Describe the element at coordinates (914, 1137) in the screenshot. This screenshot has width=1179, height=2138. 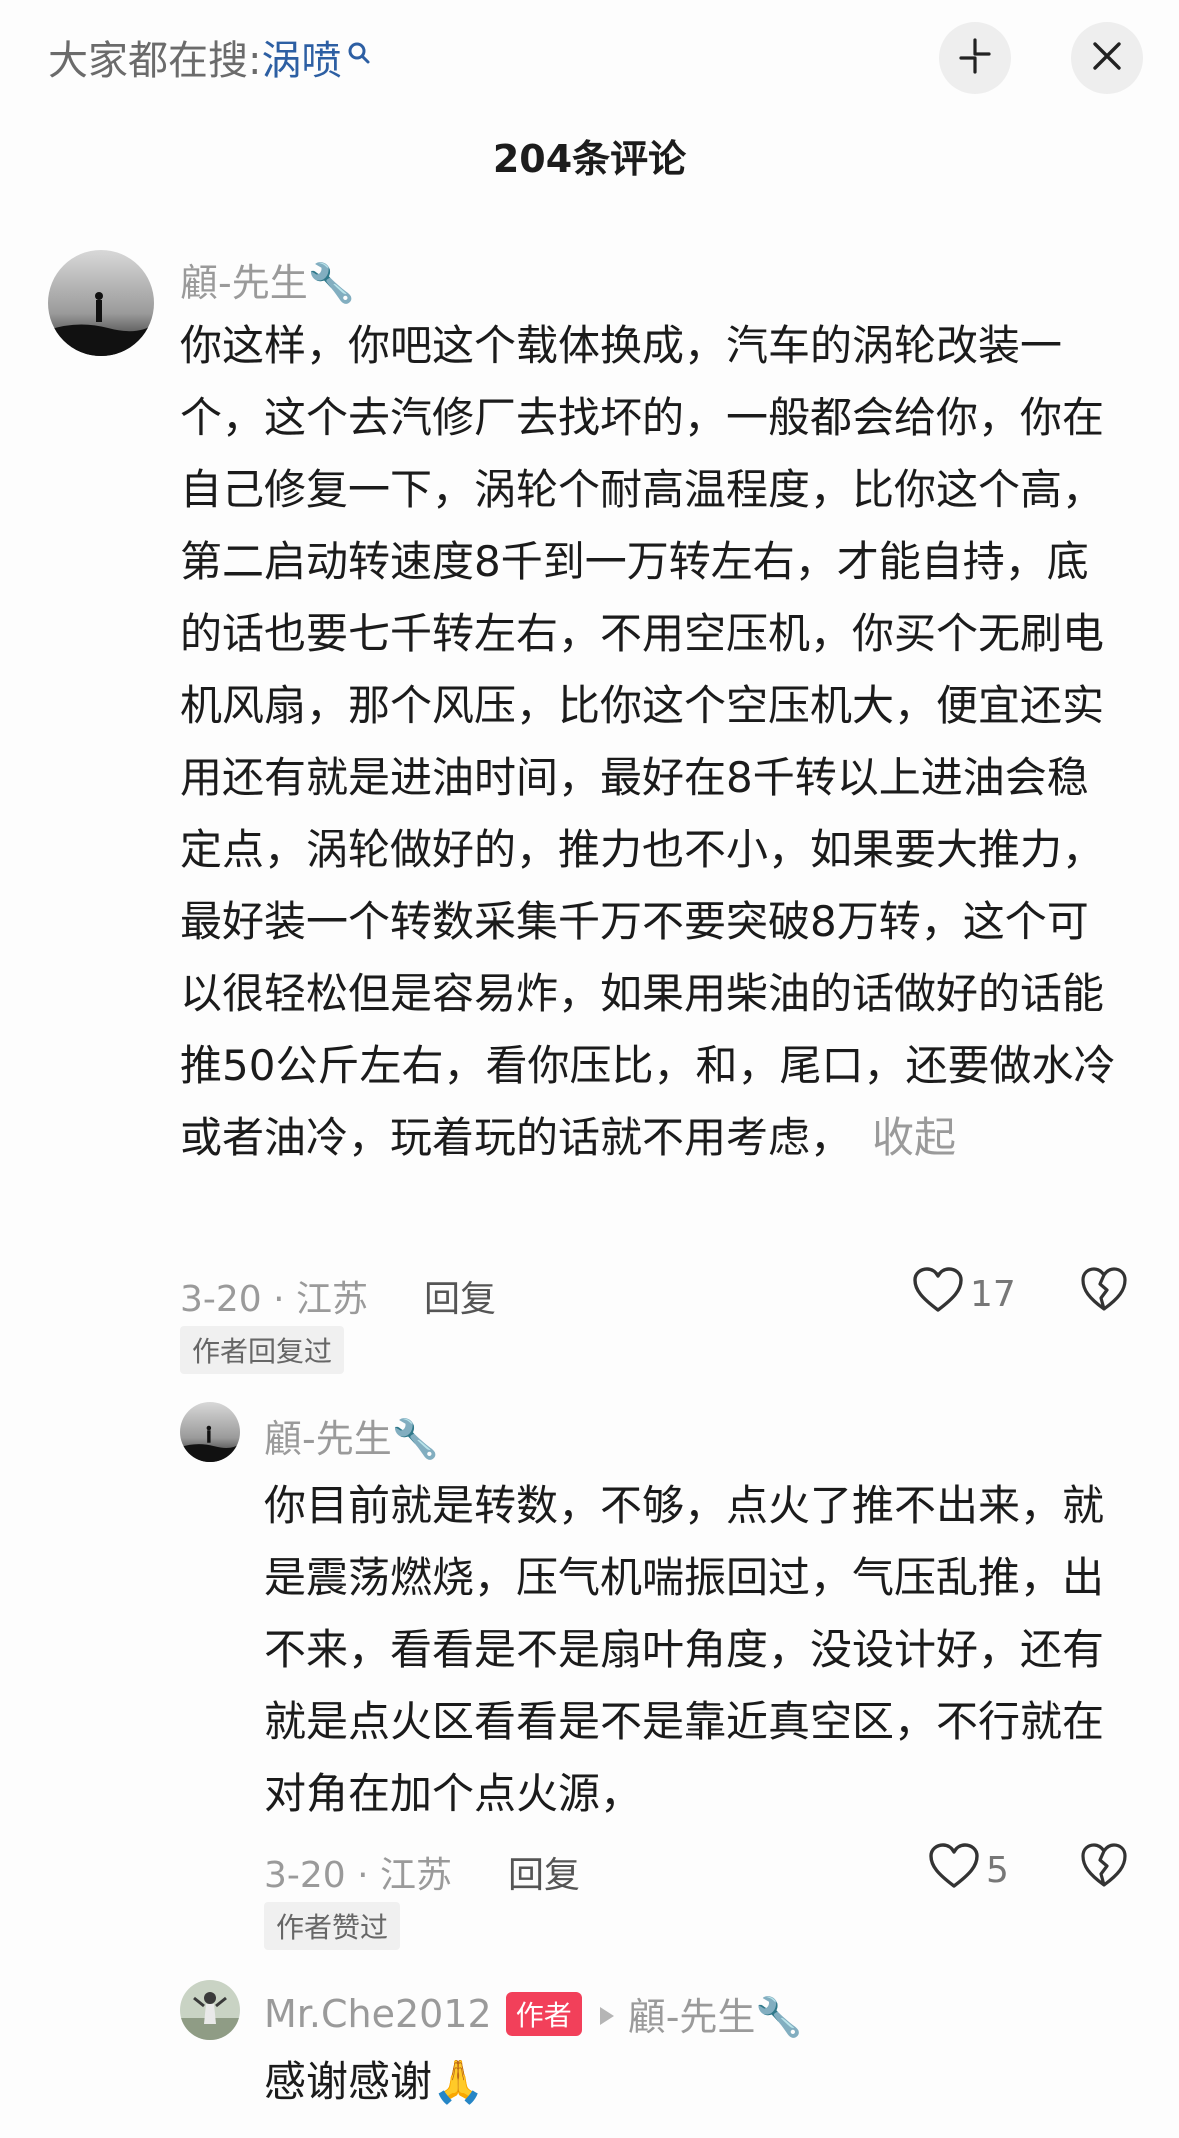
I see `collapse-text-link: 收起` at that location.